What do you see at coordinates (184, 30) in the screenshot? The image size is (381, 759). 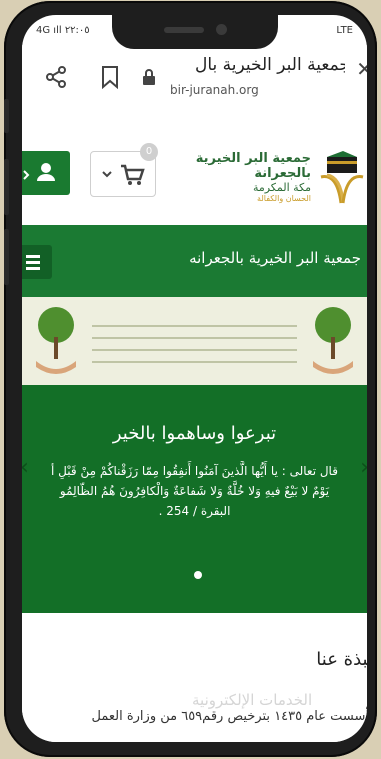 I see `speaker` at bounding box center [184, 30].